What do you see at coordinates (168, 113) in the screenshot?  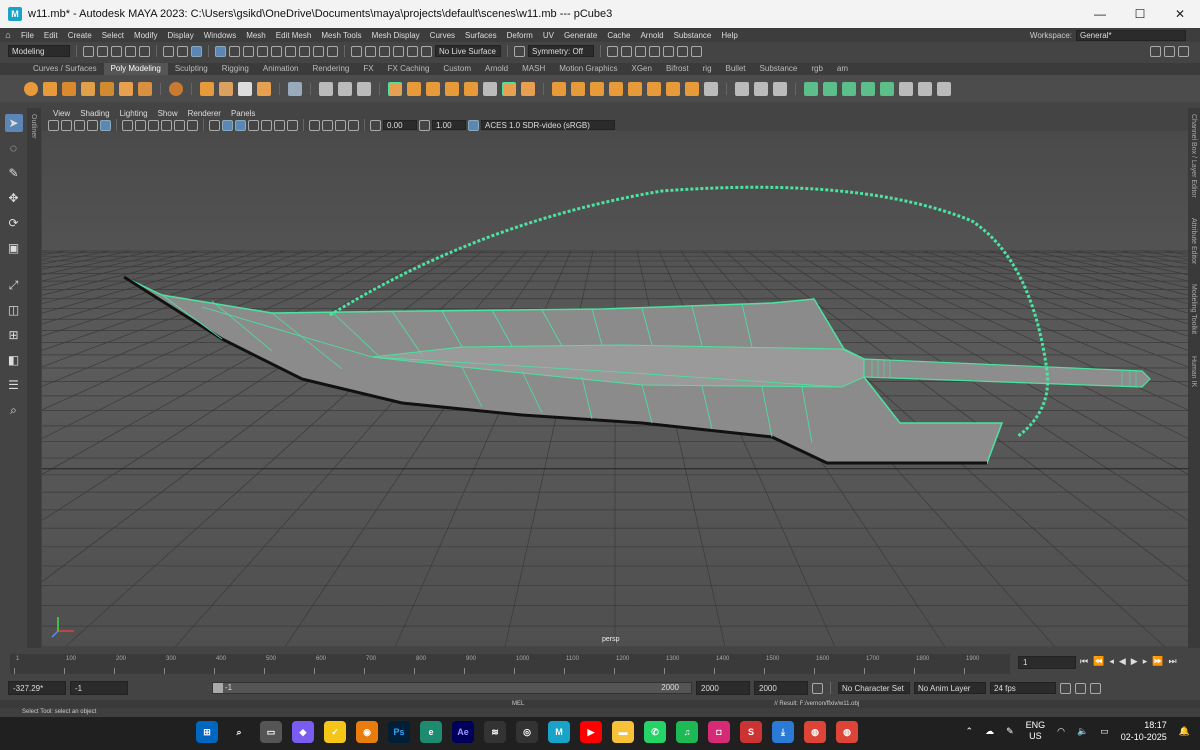 I see `panel-menu-show: Show` at bounding box center [168, 113].